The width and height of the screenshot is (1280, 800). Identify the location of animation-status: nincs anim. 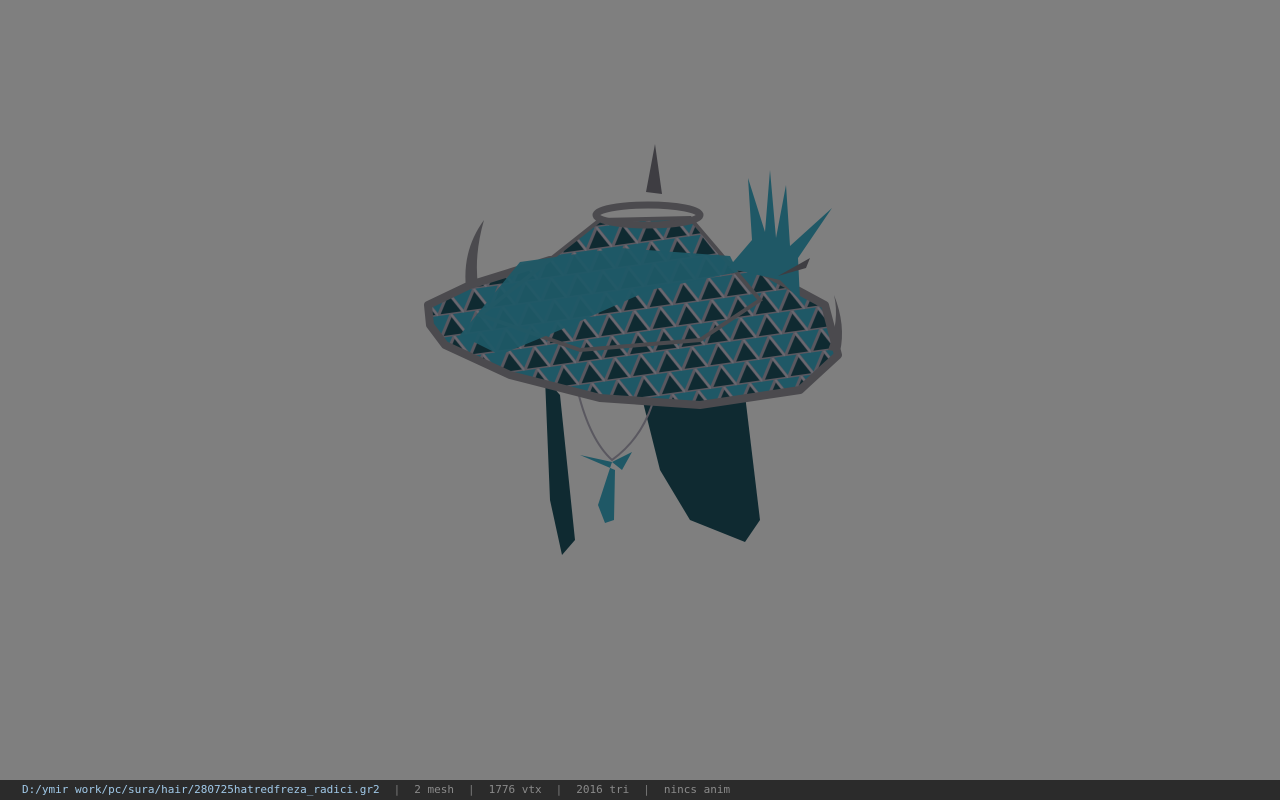
(697, 789).